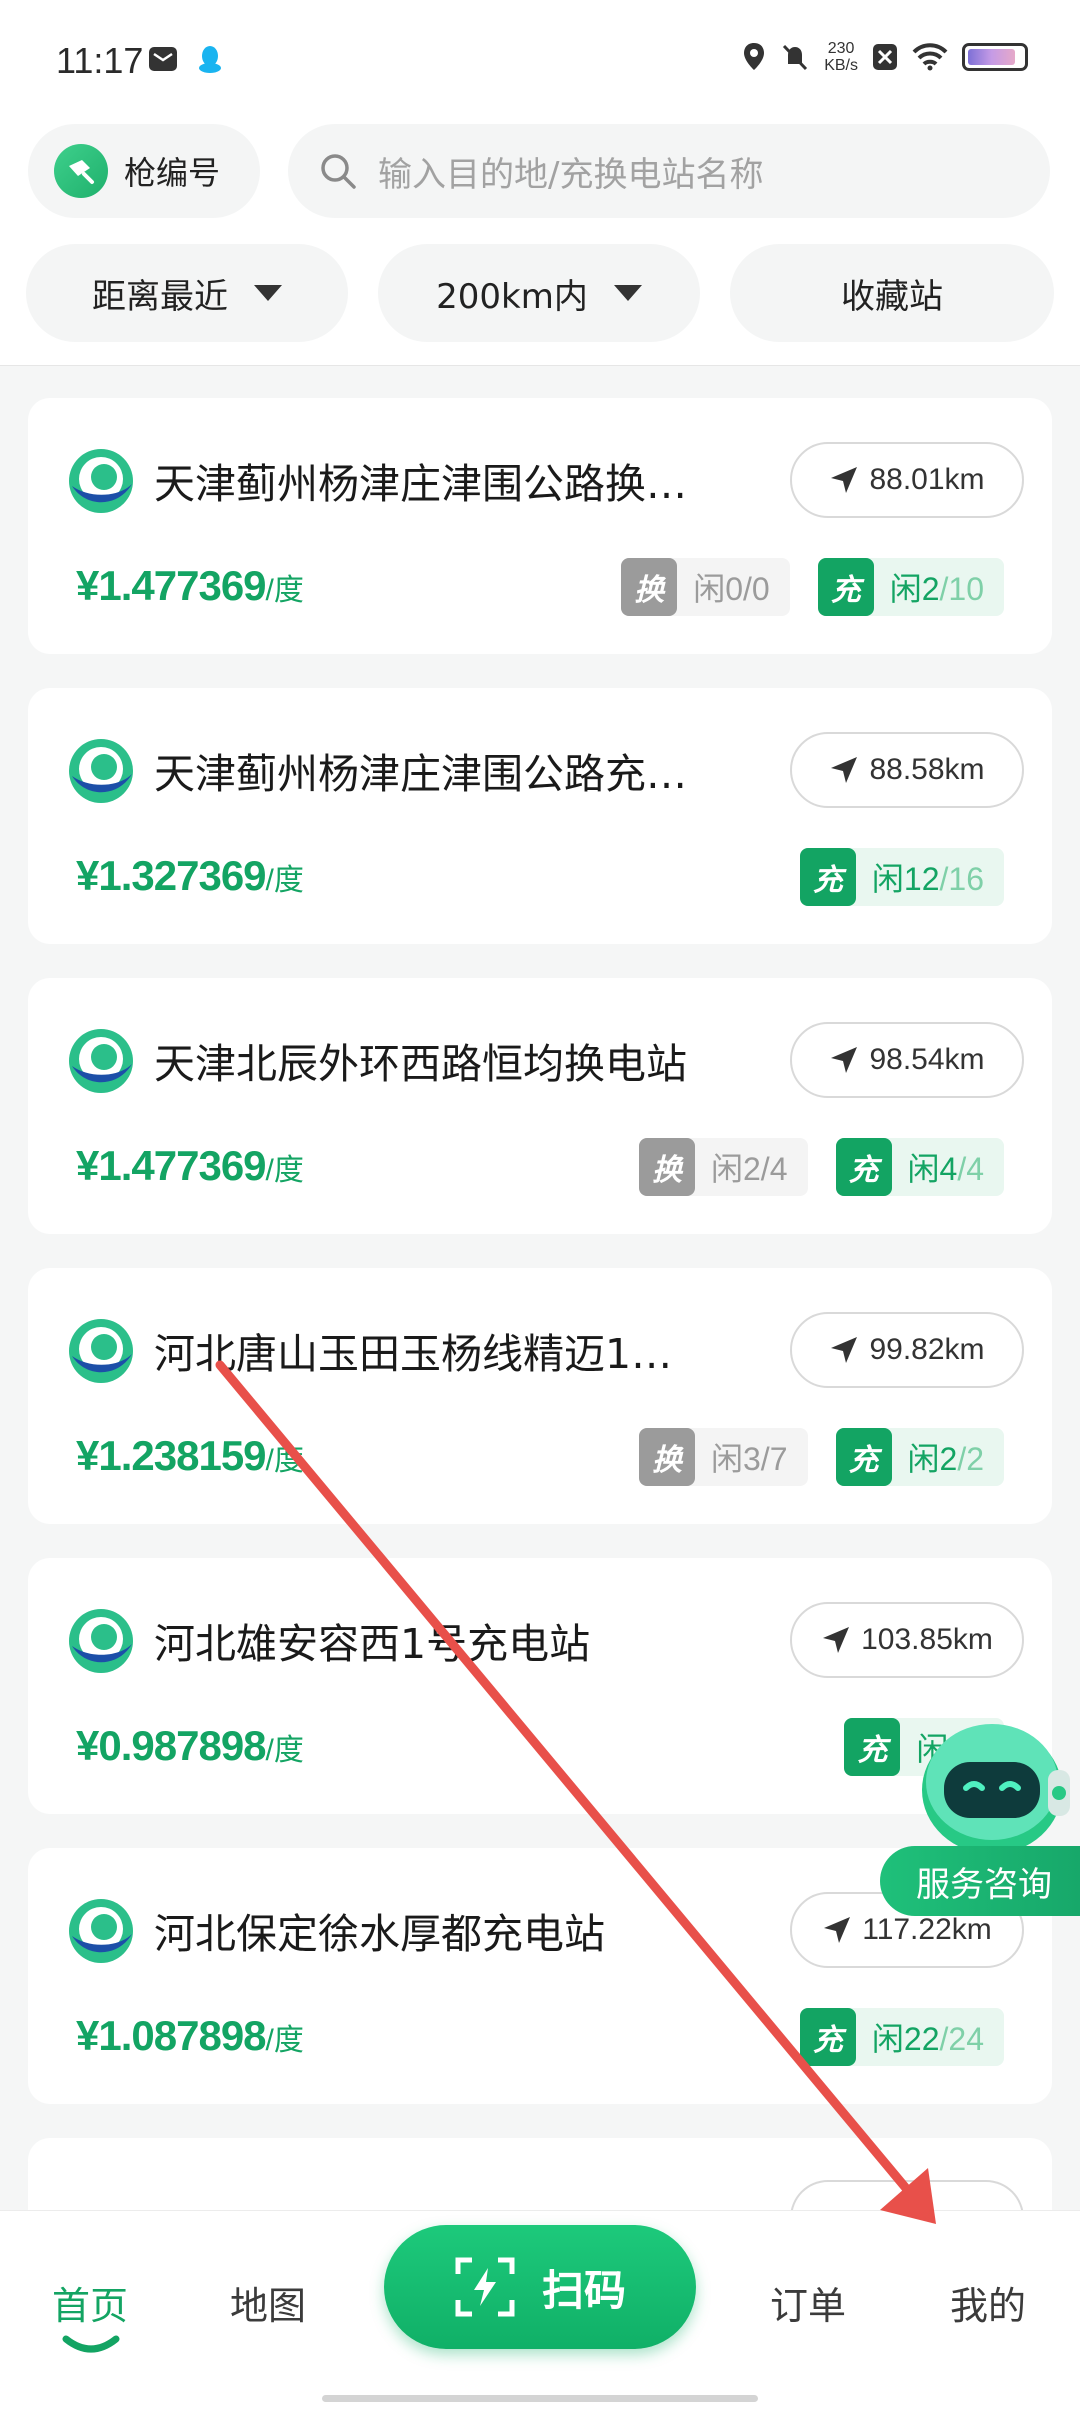 The image size is (1080, 2409). What do you see at coordinates (821, 1167) in the screenshot?
I see `availability-badges: 换 闲2/4 充 闲4/4` at bounding box center [821, 1167].